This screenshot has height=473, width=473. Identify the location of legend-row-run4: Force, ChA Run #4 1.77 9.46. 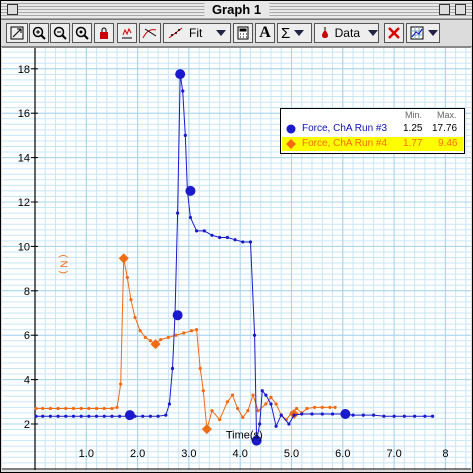
(372, 144).